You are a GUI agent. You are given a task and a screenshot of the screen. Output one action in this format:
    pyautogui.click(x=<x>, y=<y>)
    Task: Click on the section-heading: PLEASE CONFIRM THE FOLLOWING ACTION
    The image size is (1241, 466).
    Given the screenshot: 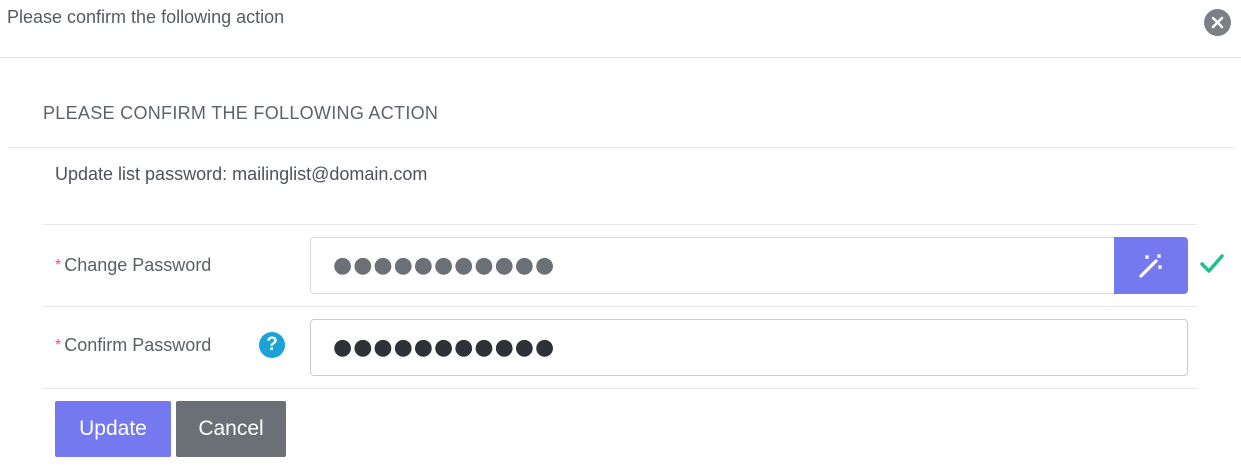 What is the action you would take?
    pyautogui.click(x=241, y=113)
    